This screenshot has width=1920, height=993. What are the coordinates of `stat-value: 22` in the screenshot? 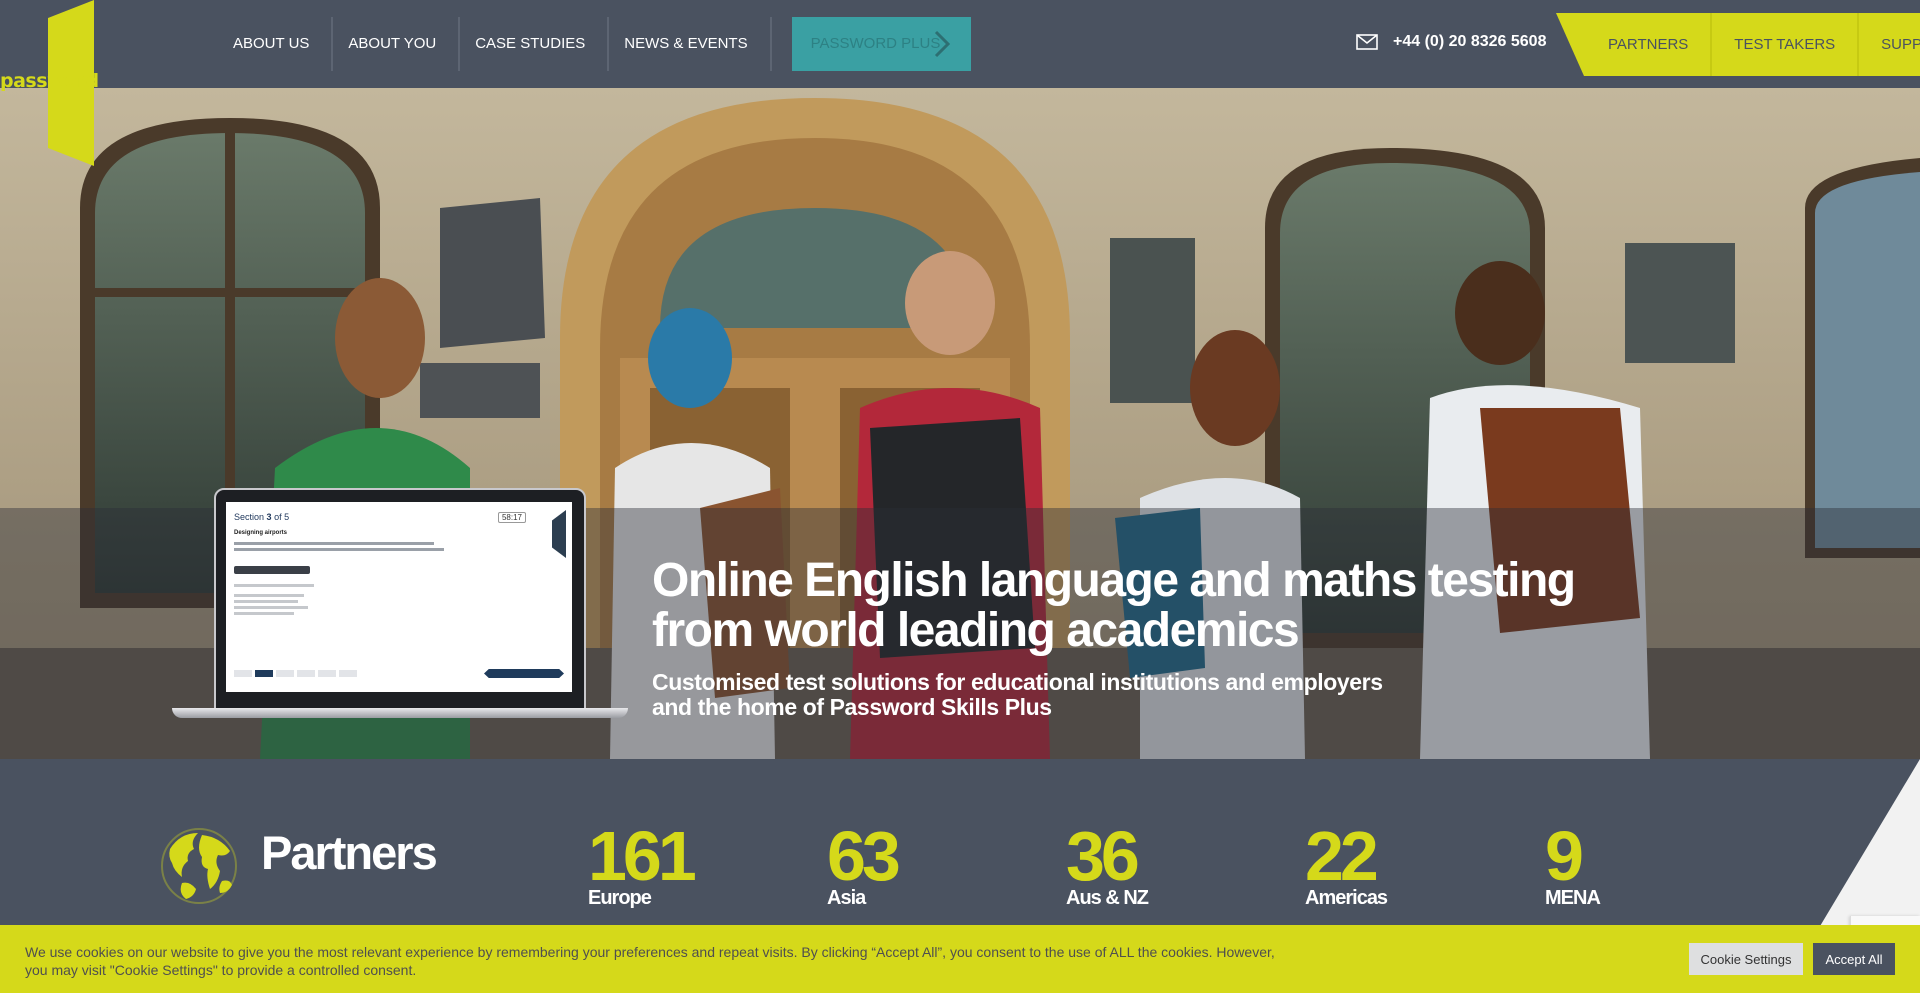 It's located at (1342, 856).